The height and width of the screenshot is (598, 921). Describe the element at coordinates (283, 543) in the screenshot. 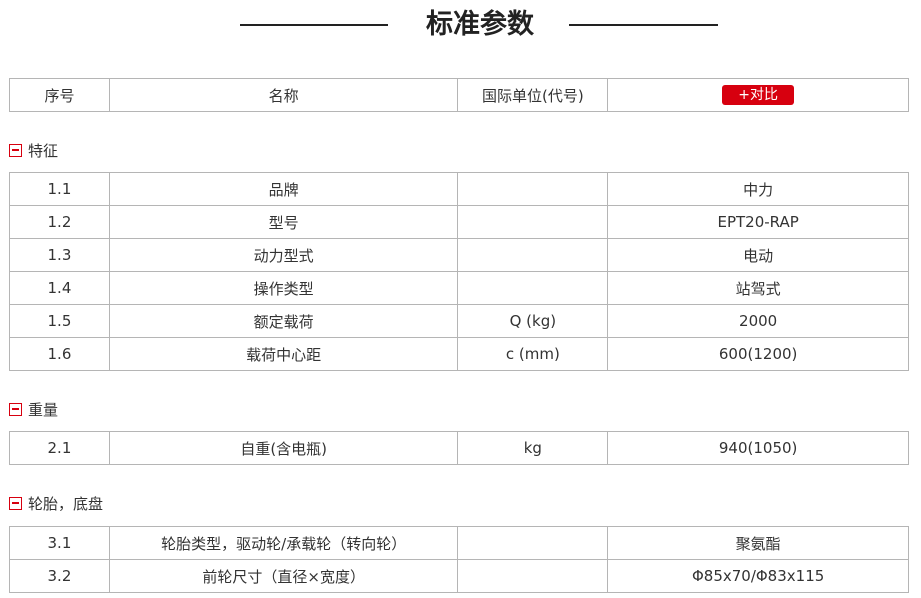

I see `row-name: 轮胎类型，驱动轮/承载轮（转向轮）` at that location.